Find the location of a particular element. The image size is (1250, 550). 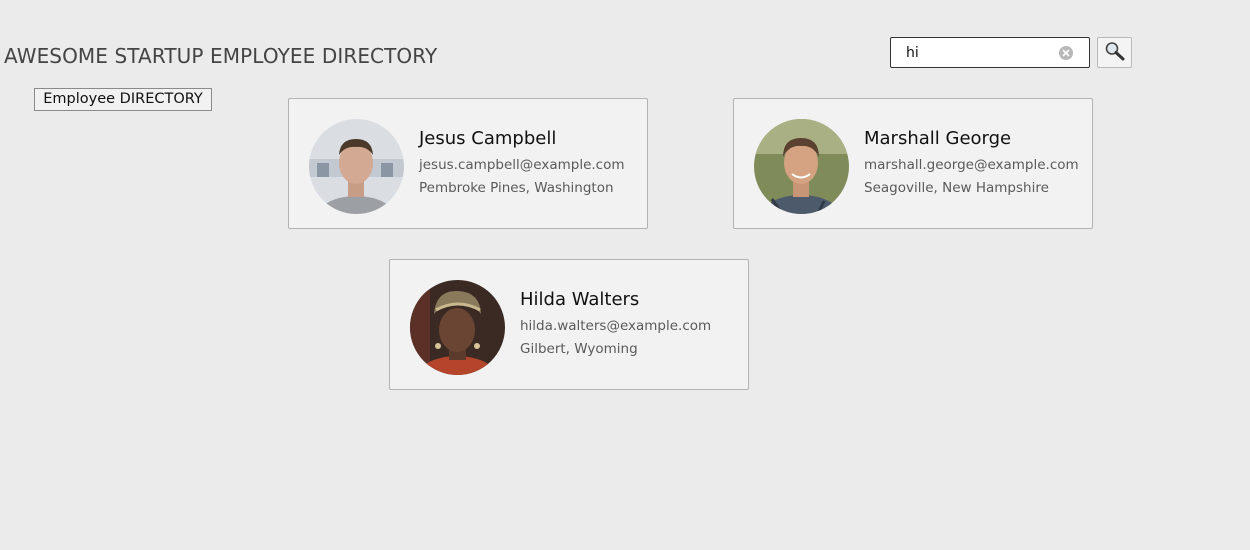

search-button is located at coordinates (1114, 52).